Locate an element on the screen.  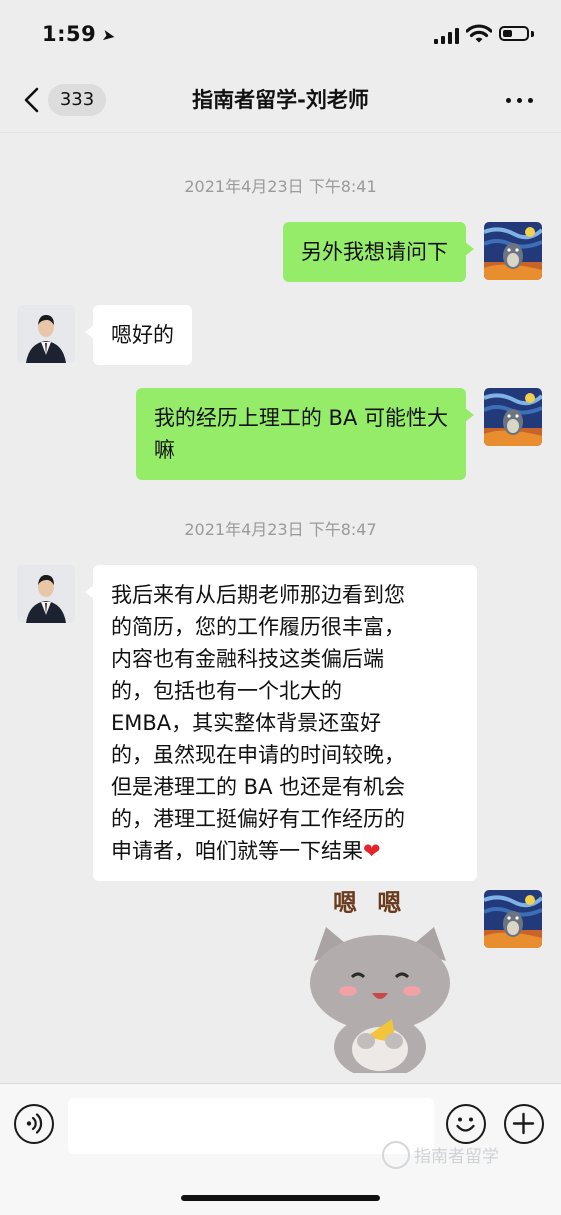
time-text: 1:59 is located at coordinates (69, 34).